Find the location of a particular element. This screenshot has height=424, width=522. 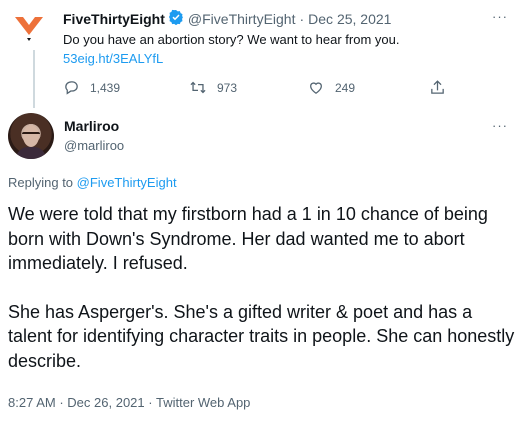

reply-time: 8:27 AM is located at coordinates (32, 402).